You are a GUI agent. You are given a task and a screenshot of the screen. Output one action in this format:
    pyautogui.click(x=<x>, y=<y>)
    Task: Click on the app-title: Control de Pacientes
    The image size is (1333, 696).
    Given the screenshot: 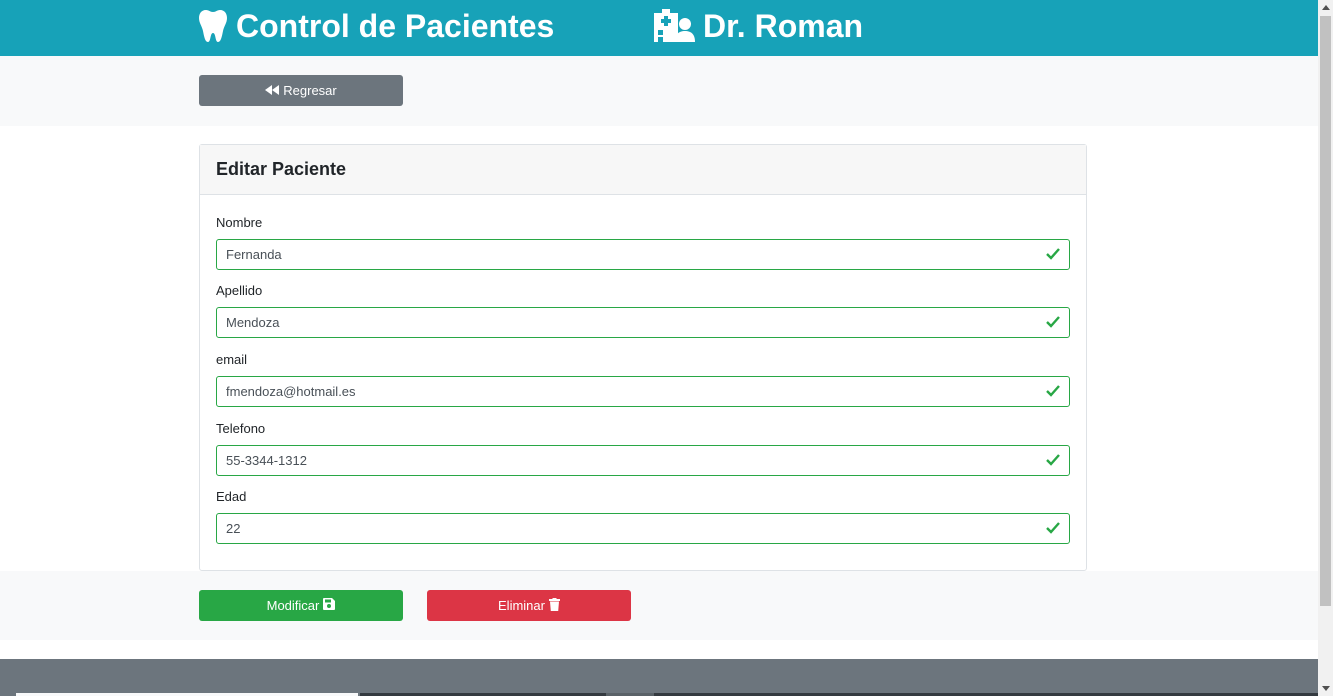 What is the action you would take?
    pyautogui.click(x=395, y=26)
    